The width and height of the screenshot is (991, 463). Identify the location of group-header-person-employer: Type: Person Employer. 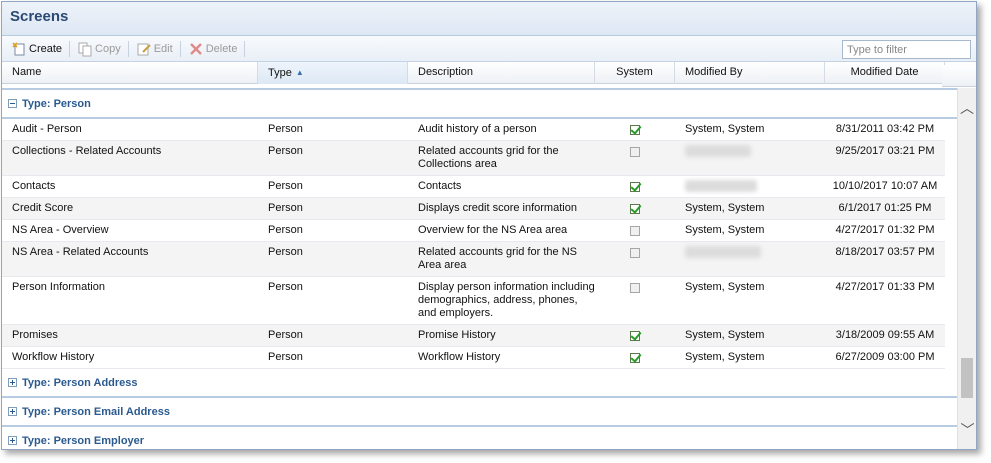
(479, 438).